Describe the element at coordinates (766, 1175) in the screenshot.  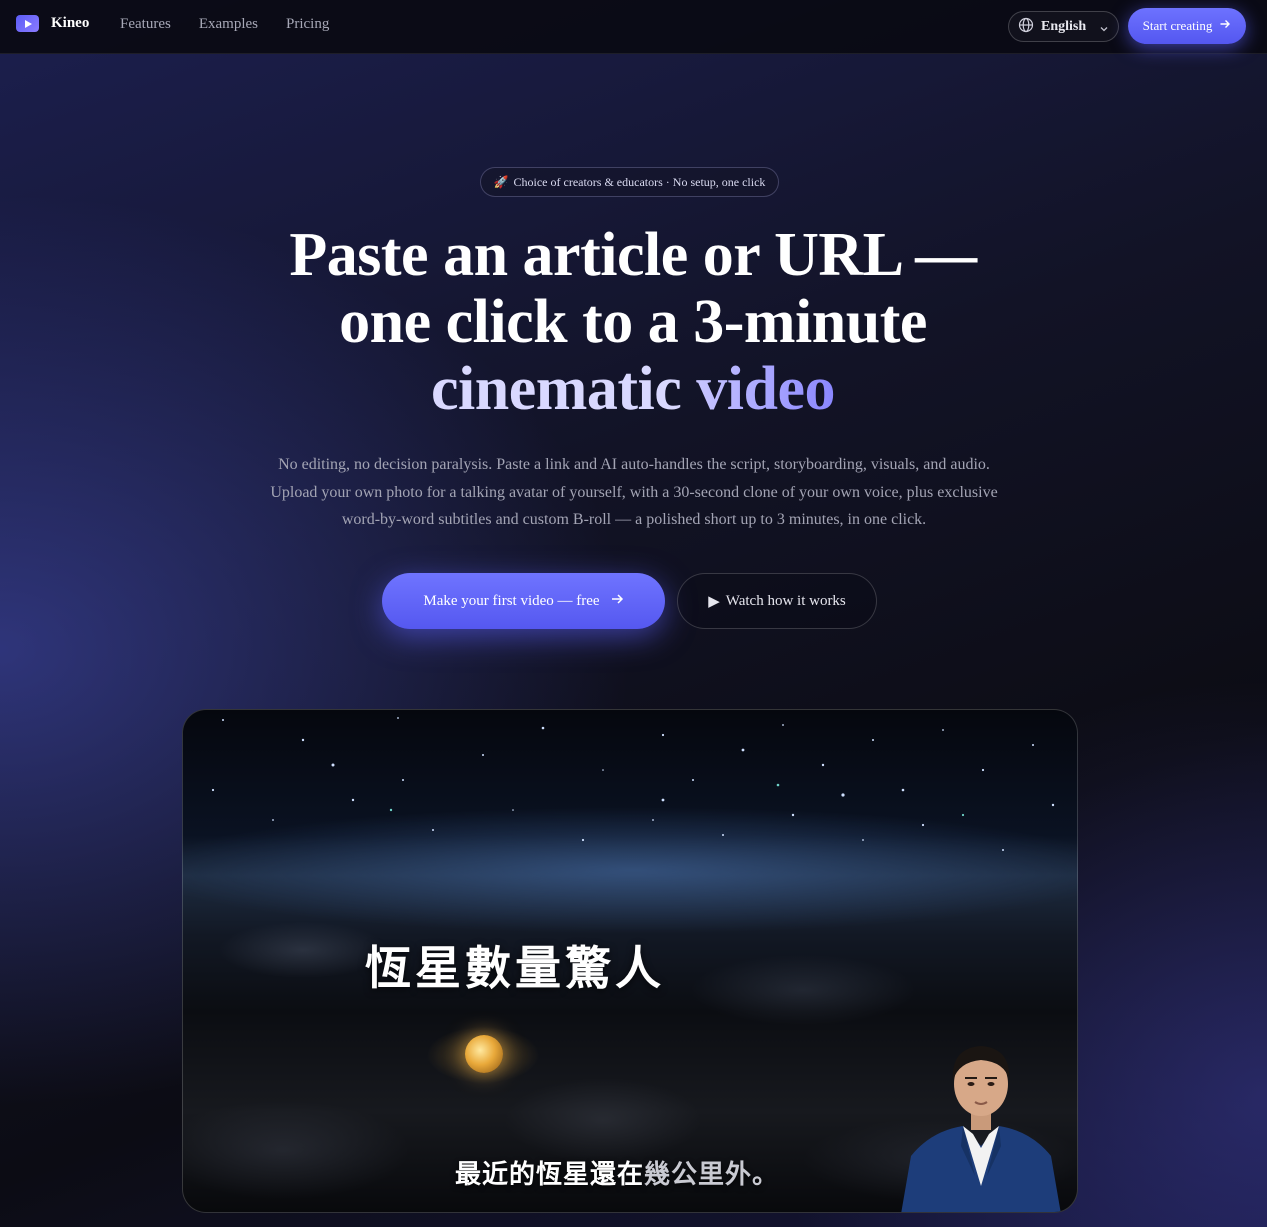
I see `subtitle-end: 。` at that location.